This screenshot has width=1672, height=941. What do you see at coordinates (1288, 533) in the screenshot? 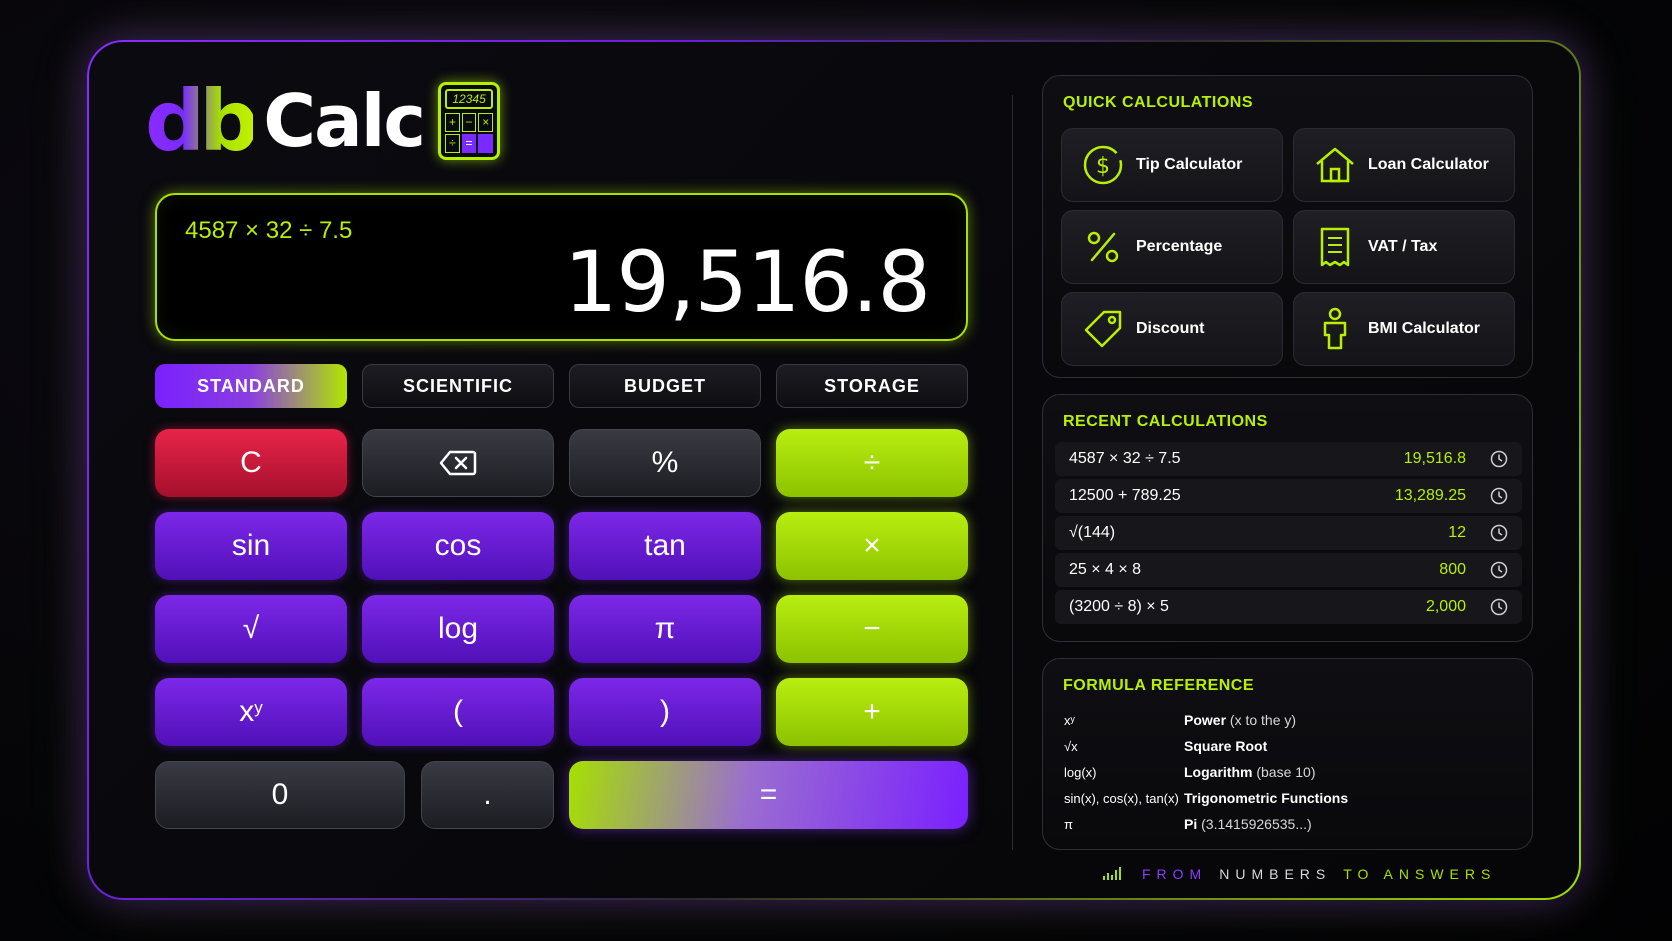
I see `recent-row: √(144) 12` at bounding box center [1288, 533].